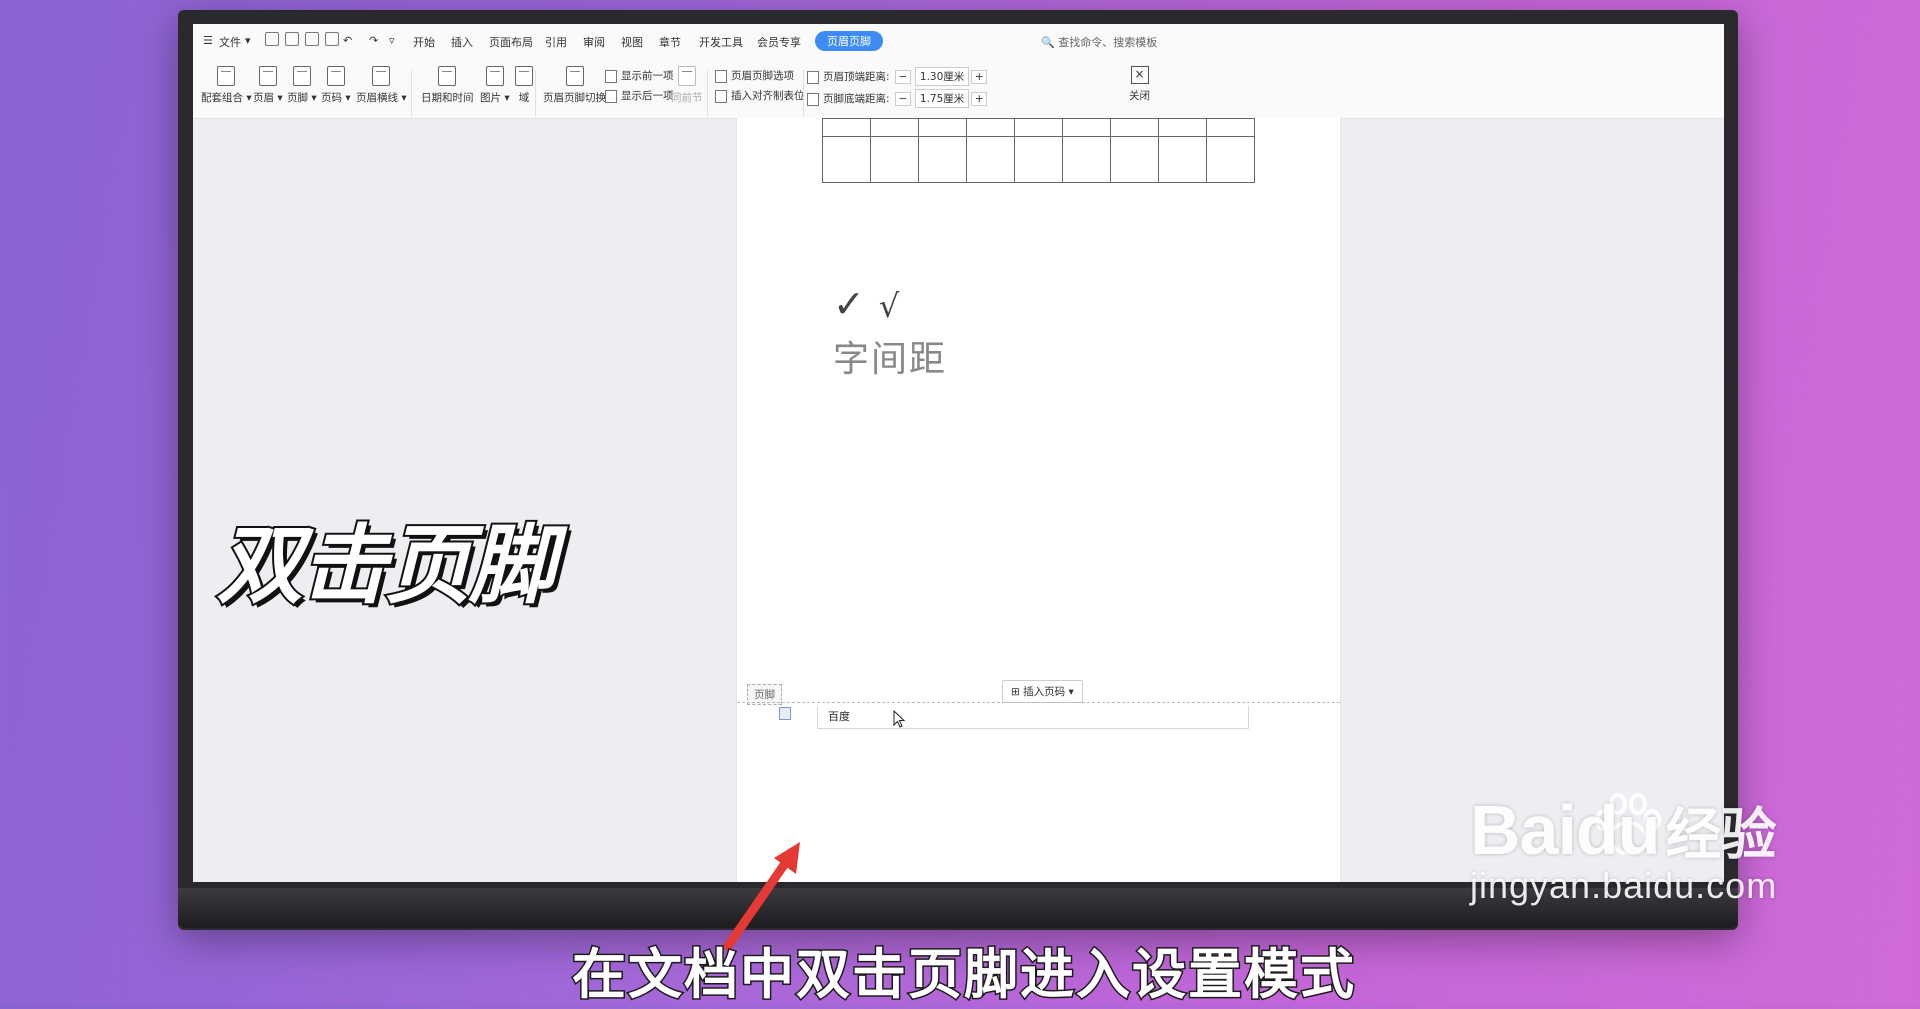  I want to click on header-button: 页眉 ▾, so click(268, 84).